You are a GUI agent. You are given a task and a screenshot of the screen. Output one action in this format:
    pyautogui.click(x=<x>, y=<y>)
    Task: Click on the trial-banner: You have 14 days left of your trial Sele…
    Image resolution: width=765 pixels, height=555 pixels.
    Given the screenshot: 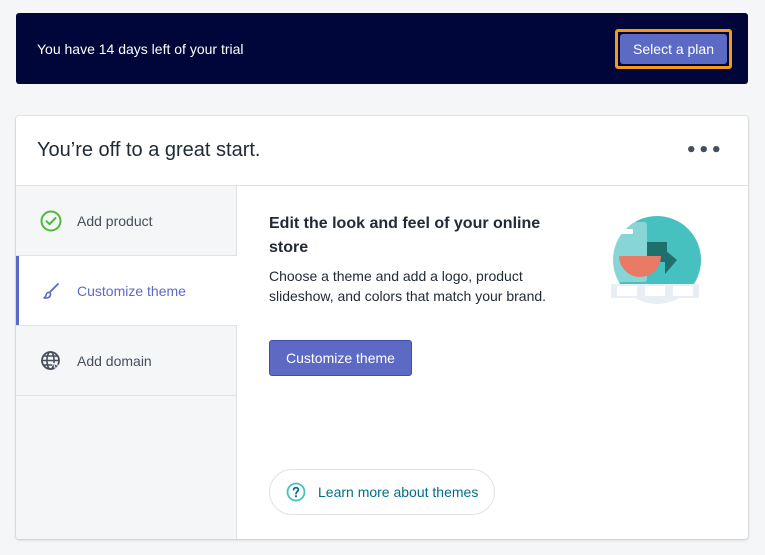 What is the action you would take?
    pyautogui.click(x=382, y=48)
    